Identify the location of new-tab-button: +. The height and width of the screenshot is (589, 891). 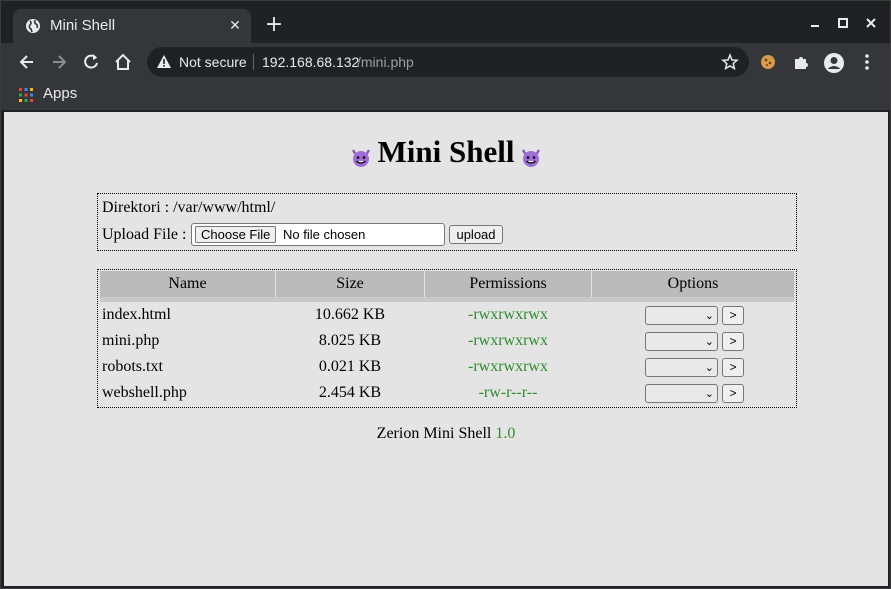
(274, 25).